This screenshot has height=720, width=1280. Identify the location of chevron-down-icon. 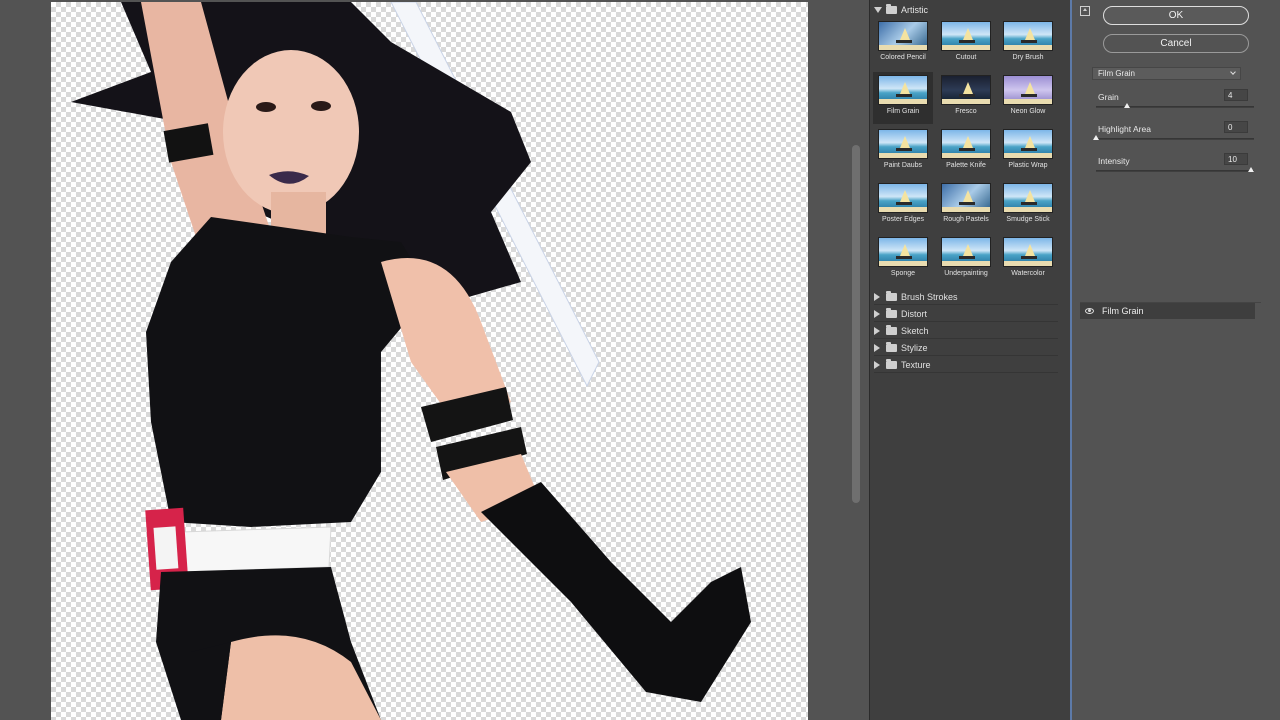
(1233, 72).